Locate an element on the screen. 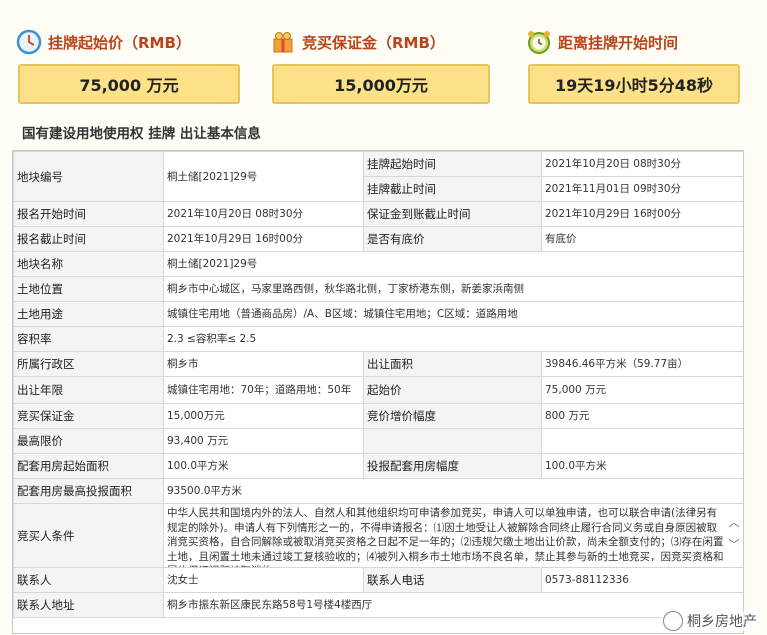 This screenshot has height=635, width=767. deposit-deadline-label: 保证金到账截止时间 is located at coordinates (452, 214).